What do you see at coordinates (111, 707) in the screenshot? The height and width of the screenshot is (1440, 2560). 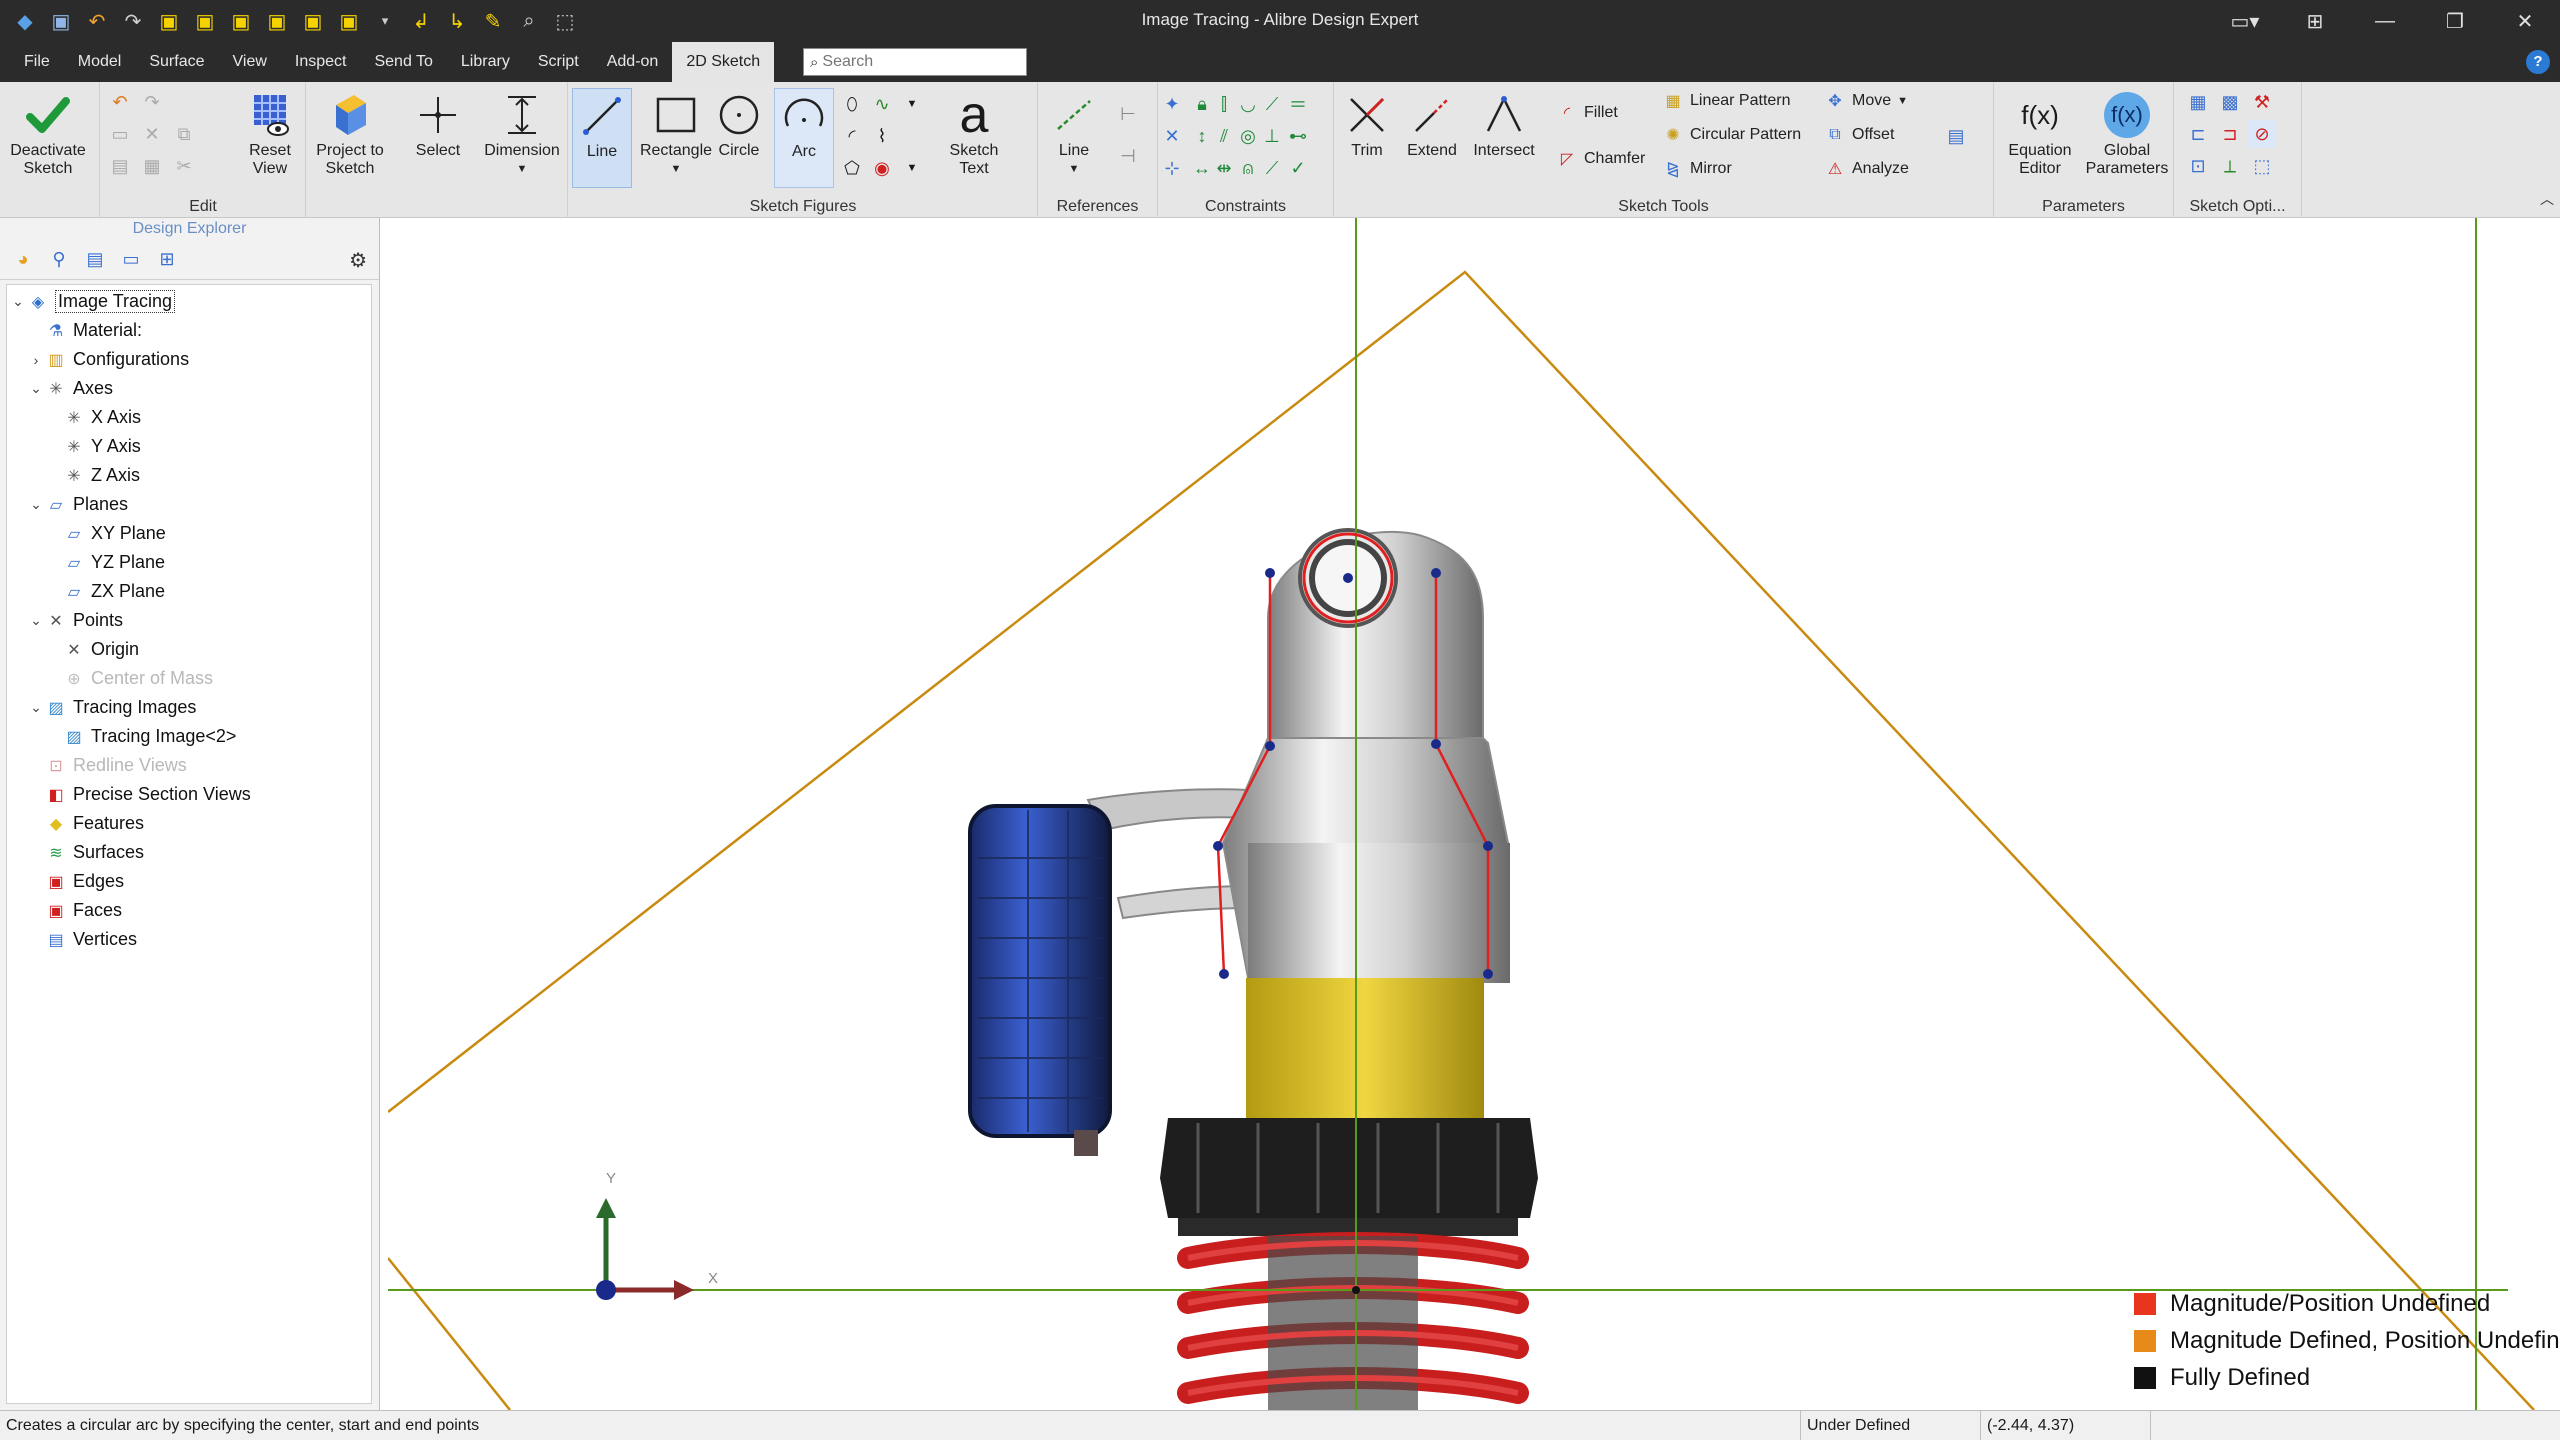 I see `tree-item-tracing-images: ⌄ ▨ Tracing Images` at bounding box center [111, 707].